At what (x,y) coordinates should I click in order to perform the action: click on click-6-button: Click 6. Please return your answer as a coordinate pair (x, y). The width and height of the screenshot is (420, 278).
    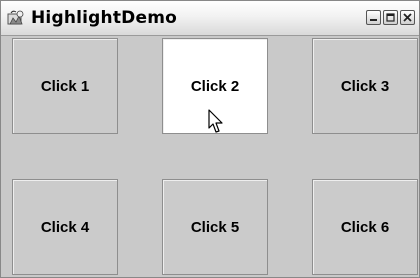
    Looking at the image, I should click on (365, 227).